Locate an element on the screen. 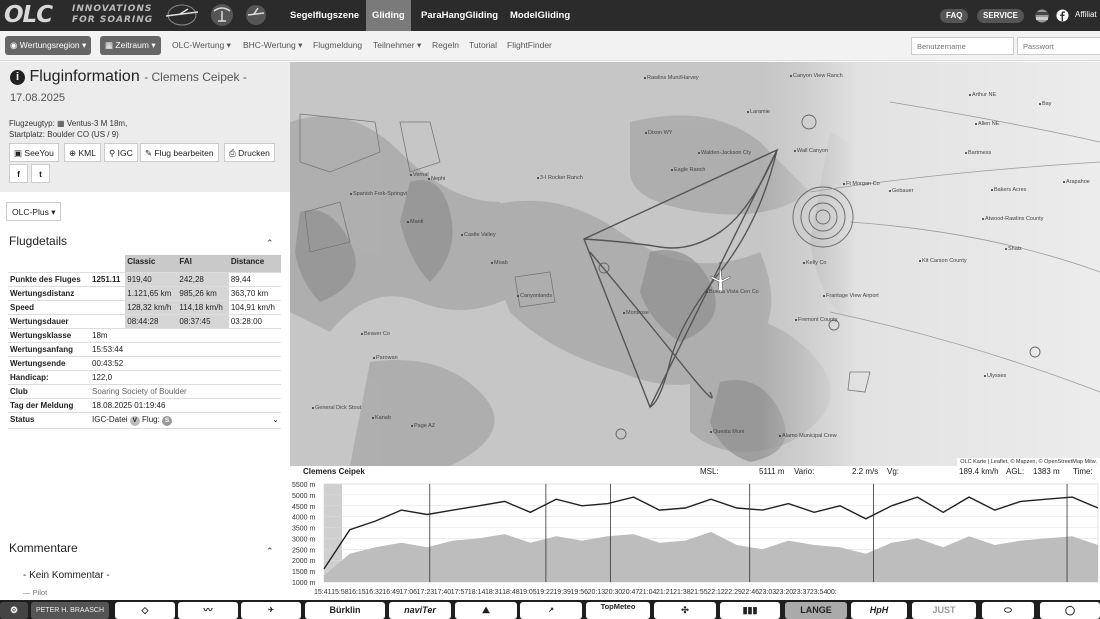 This screenshot has width=1100, height=619. edit-flight-button: ✎ Flug bearbeiten is located at coordinates (179, 152).